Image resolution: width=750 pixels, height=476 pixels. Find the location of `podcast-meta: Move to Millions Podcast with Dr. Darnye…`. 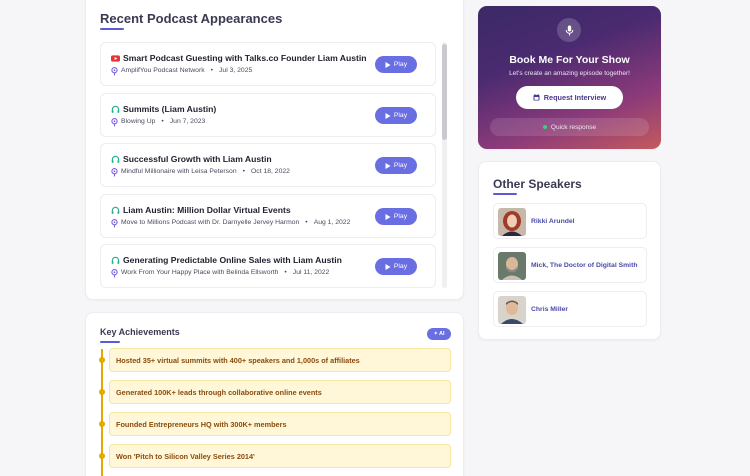

podcast-meta: Move to Millions Podcast with Dr. Darnye… is located at coordinates (235, 222).